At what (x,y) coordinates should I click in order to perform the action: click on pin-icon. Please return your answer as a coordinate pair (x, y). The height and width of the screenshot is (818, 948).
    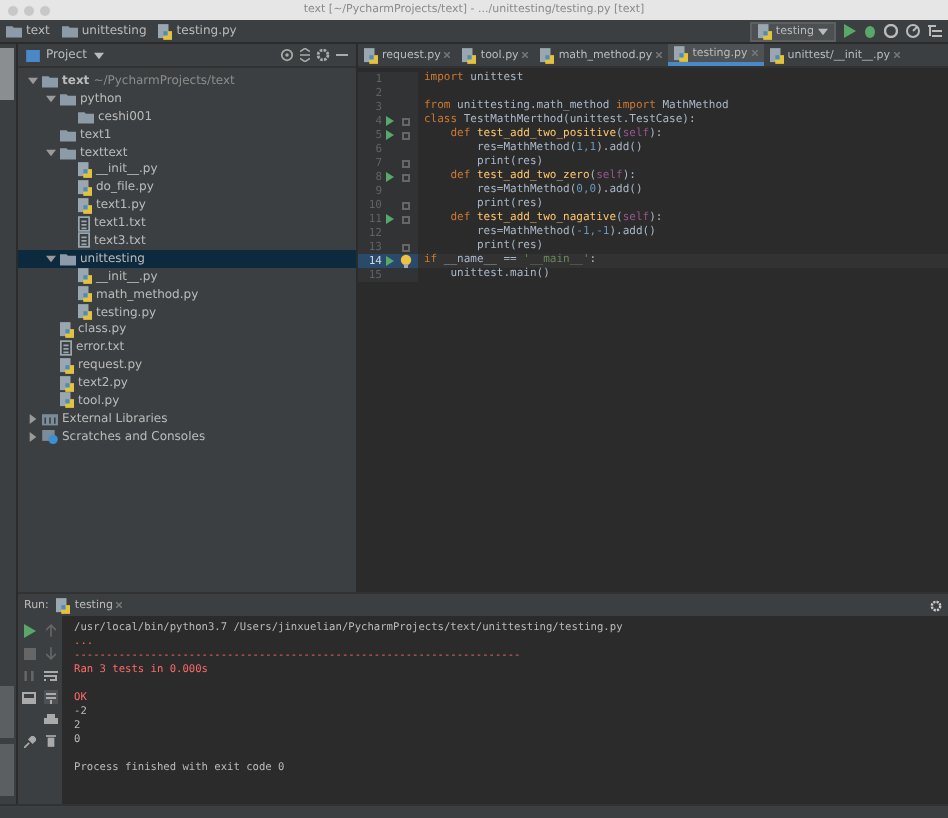
    Looking at the image, I should click on (29, 741).